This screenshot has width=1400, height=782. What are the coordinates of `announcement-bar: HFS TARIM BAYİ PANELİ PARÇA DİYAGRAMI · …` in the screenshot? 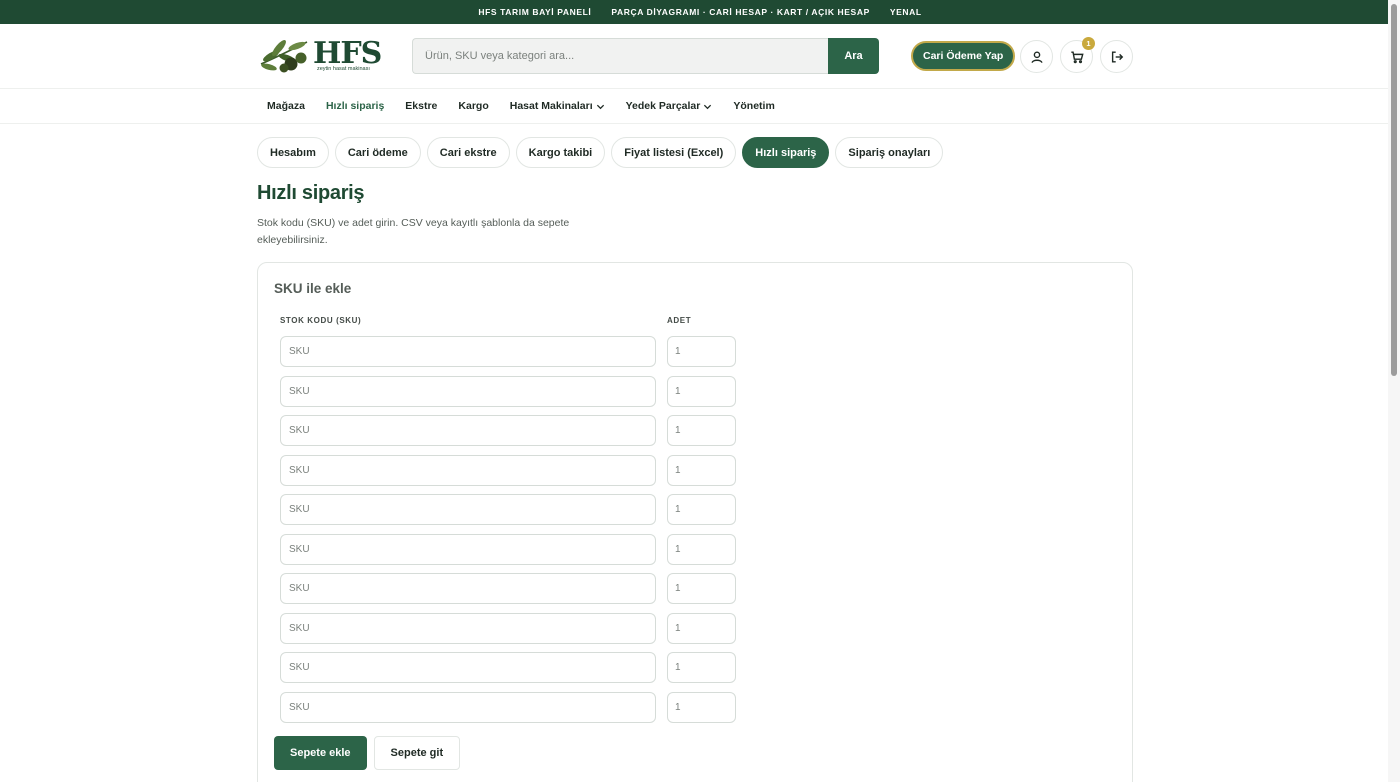 It's located at (700, 12).